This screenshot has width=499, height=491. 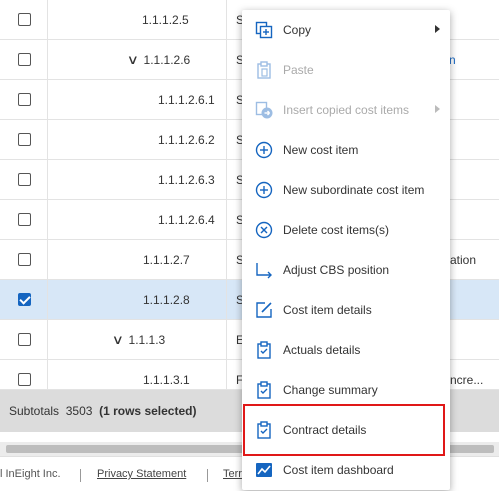 I want to click on row-code: 1.1.1.3, so click(x=147, y=340).